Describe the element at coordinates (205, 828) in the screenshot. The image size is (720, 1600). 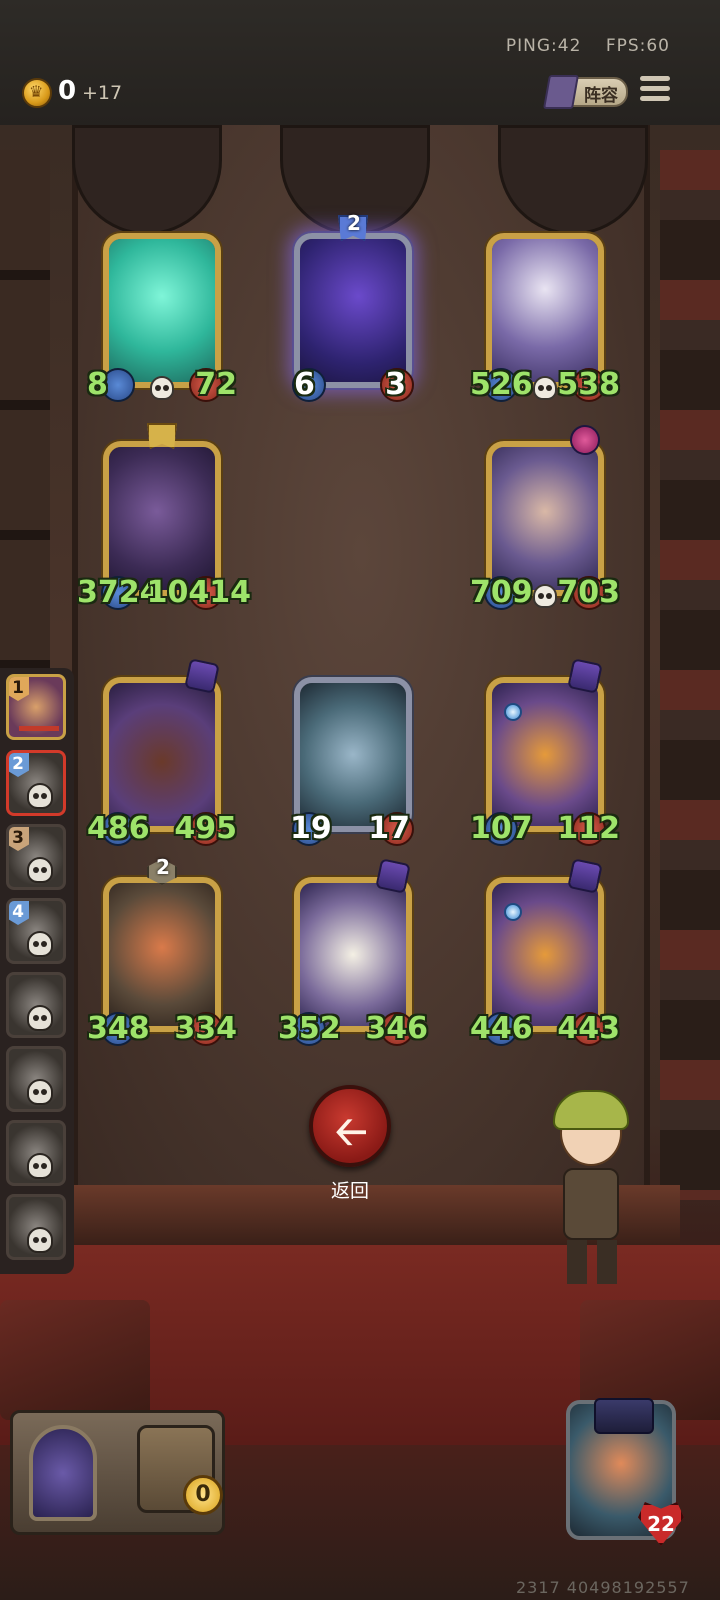
I see `minion-health: 495` at that location.